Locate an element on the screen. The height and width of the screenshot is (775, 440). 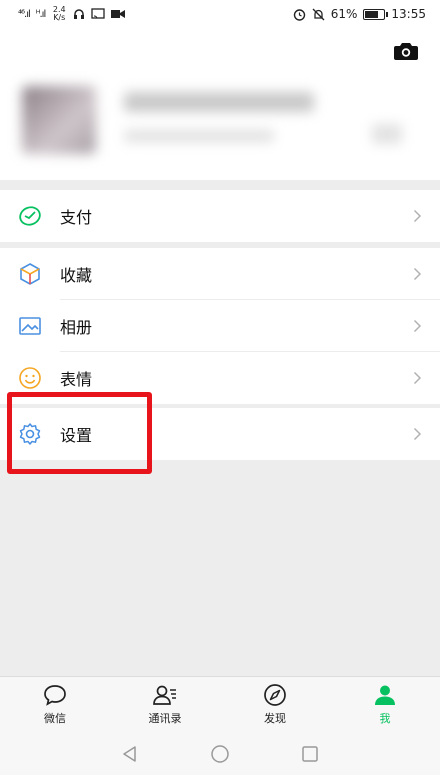
signal-sim1: ⁴⁶.ıl is located at coordinates (24, 14).